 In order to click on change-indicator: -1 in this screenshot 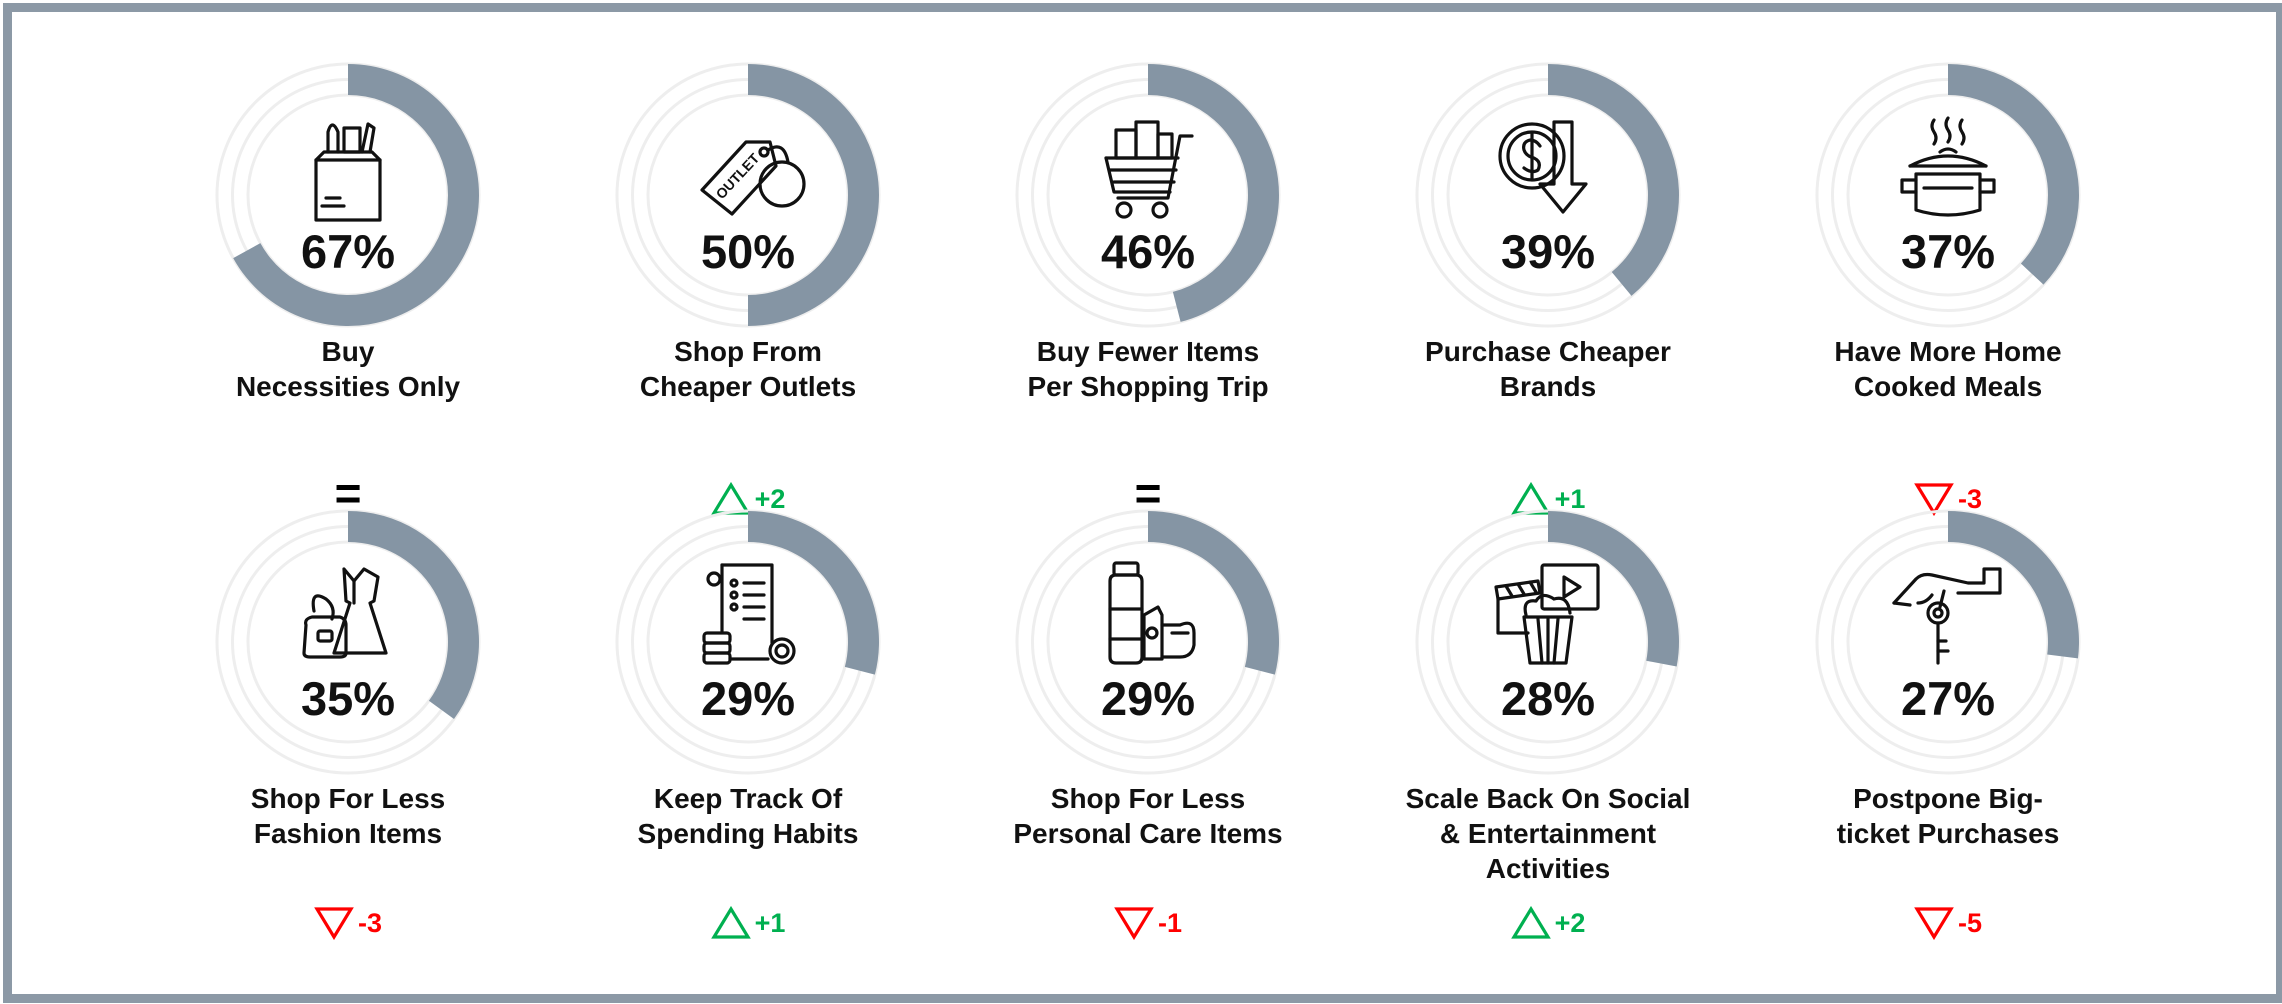, I will do `click(1148, 922)`.